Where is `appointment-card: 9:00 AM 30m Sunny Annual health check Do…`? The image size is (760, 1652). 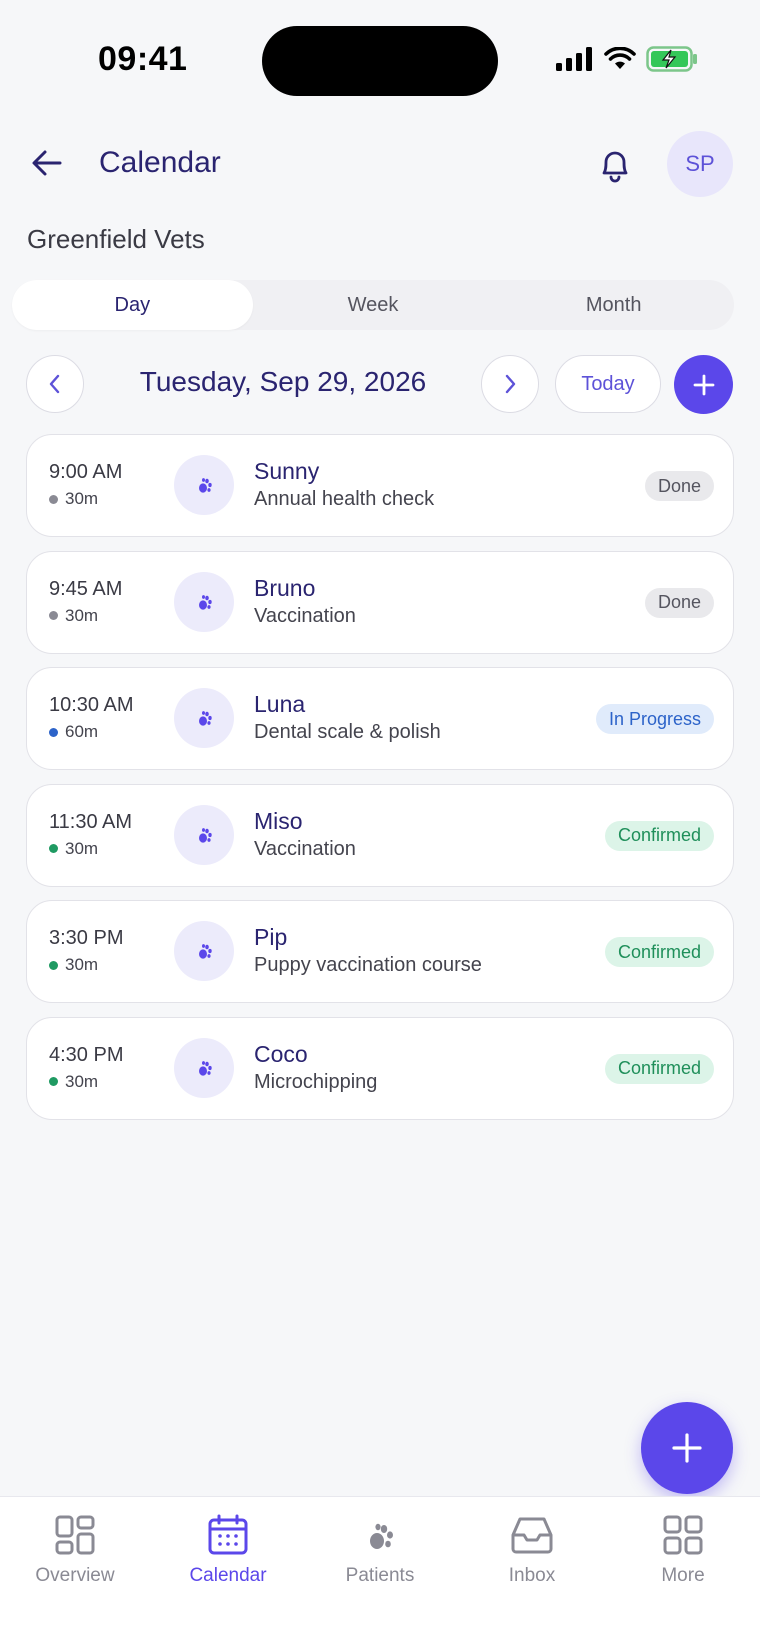 appointment-card: 9:00 AM 30m Sunny Annual health check Do… is located at coordinates (380, 485).